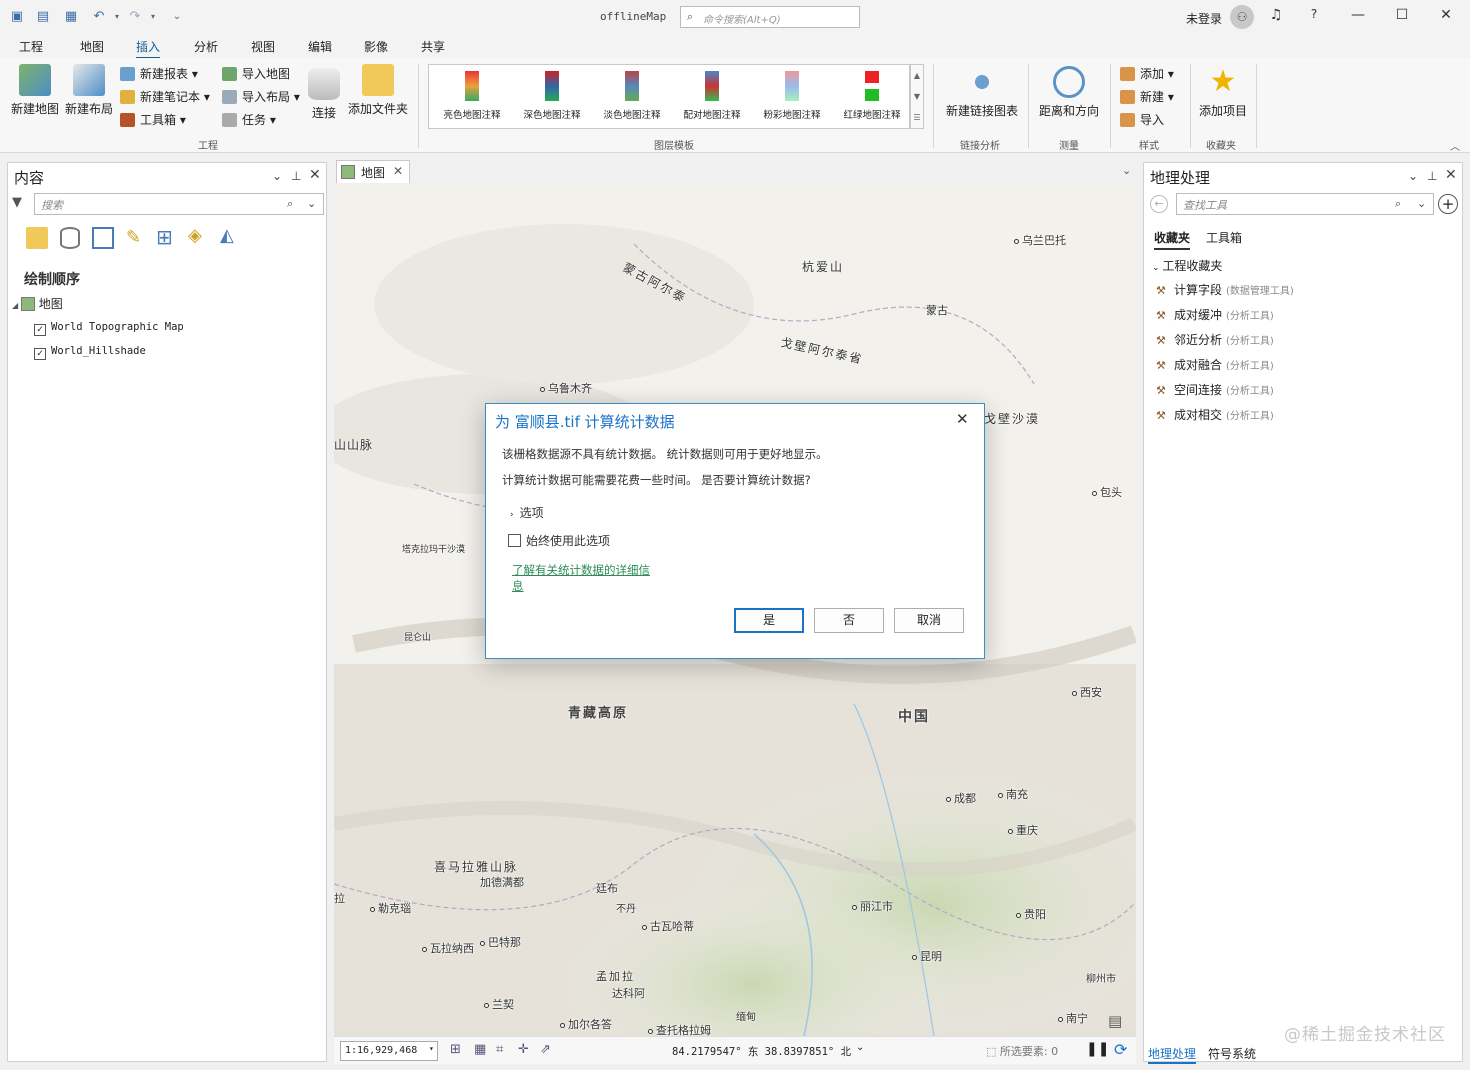 This screenshot has height=1070, width=1470. I want to click on learn-more-link: 了解有关统计数据的详细信息, so click(581, 578).